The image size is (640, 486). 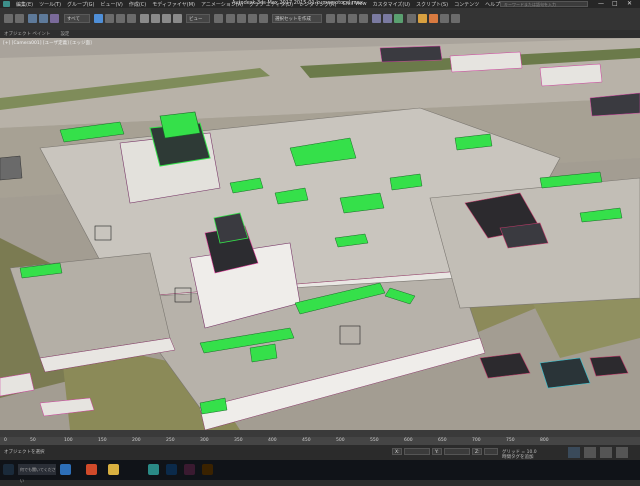 What do you see at coordinates (153, 469) in the screenshot?
I see `3dsmax-icon` at bounding box center [153, 469].